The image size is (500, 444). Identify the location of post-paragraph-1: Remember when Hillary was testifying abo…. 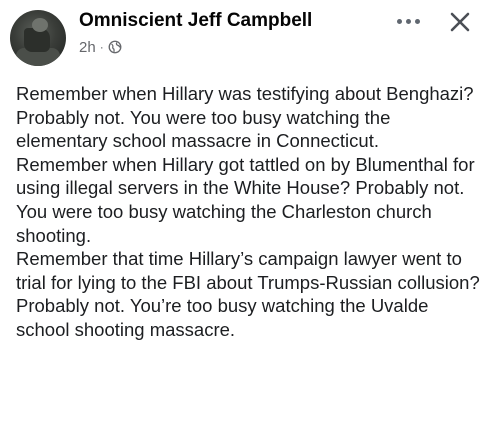
(245, 117).